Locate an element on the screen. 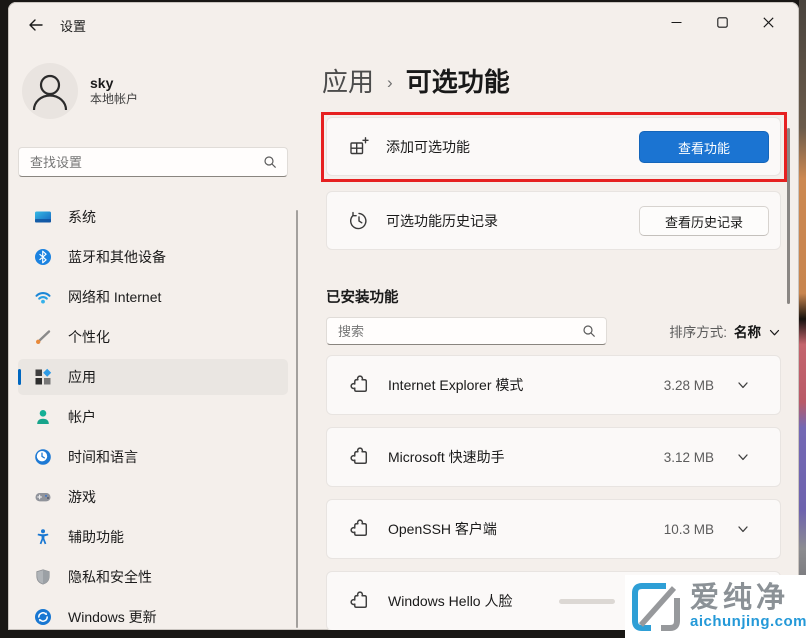  breadcrumb-parent: 应用 is located at coordinates (348, 80).